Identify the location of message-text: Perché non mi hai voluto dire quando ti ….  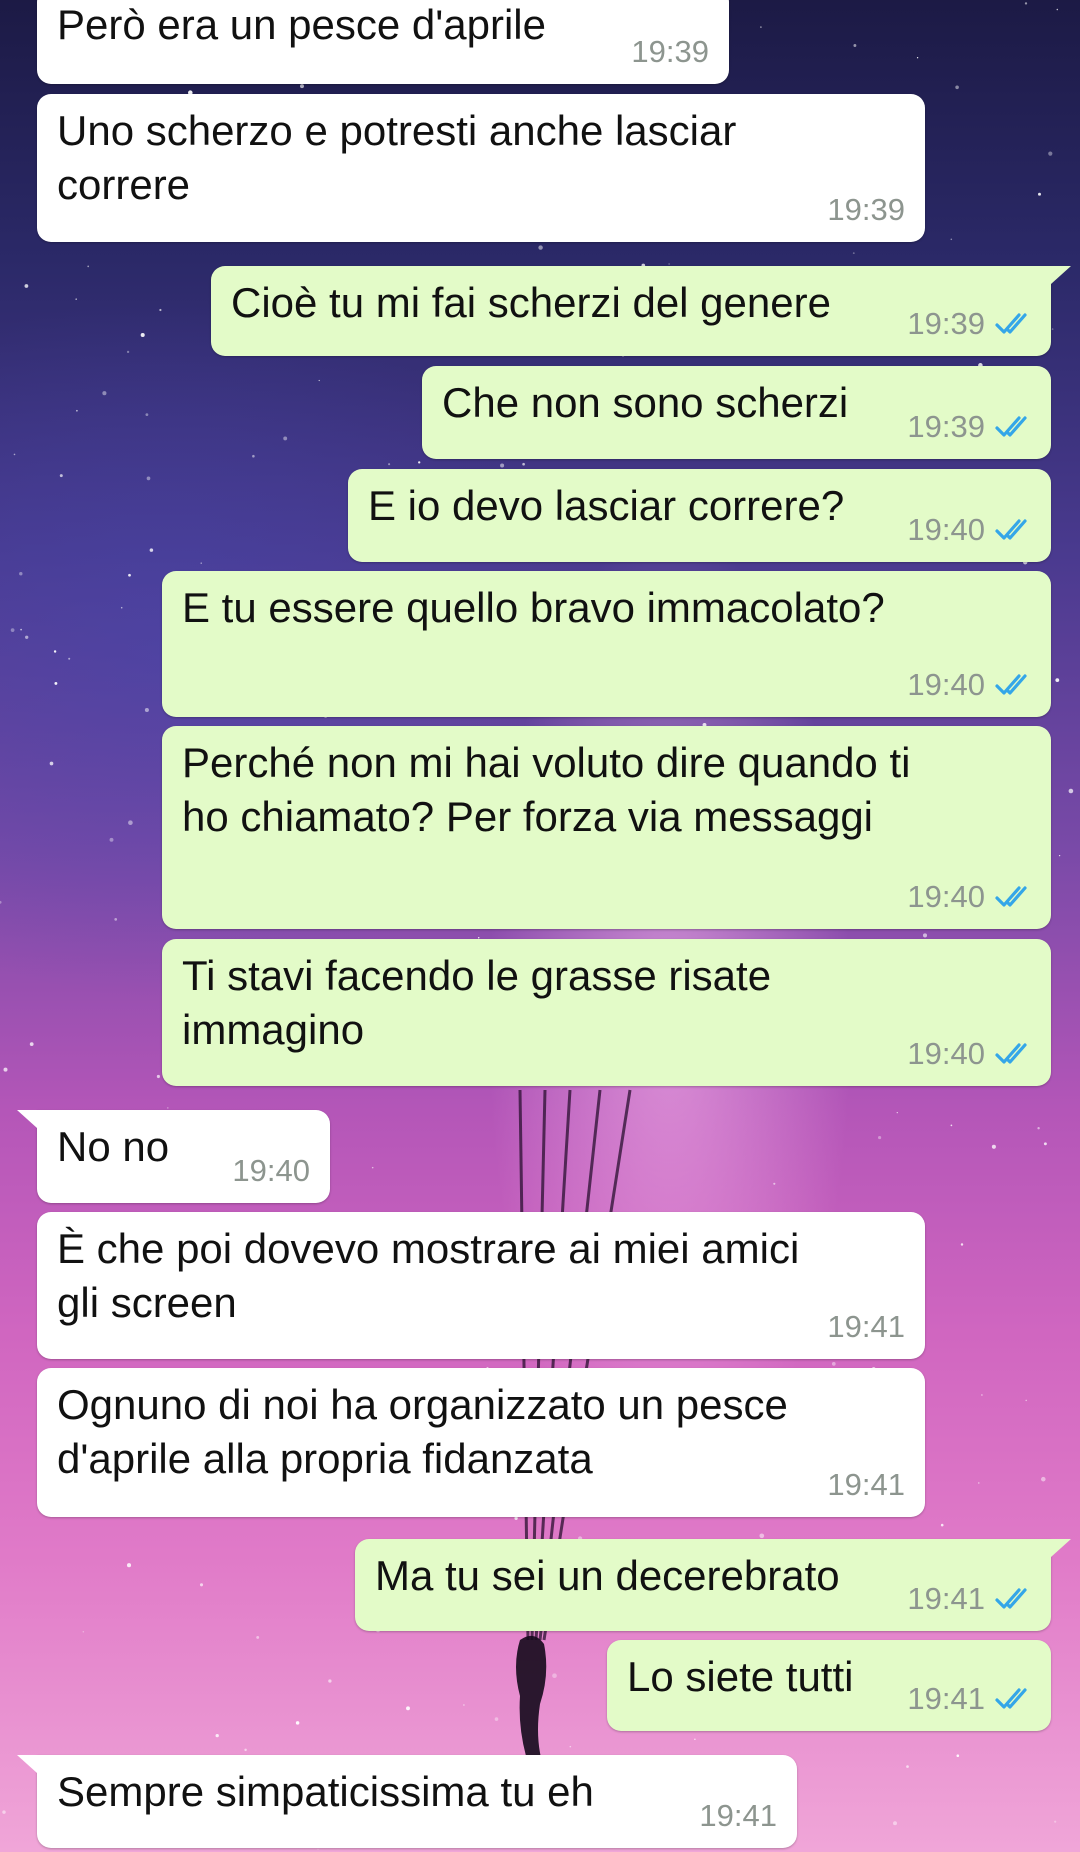
(546, 789).